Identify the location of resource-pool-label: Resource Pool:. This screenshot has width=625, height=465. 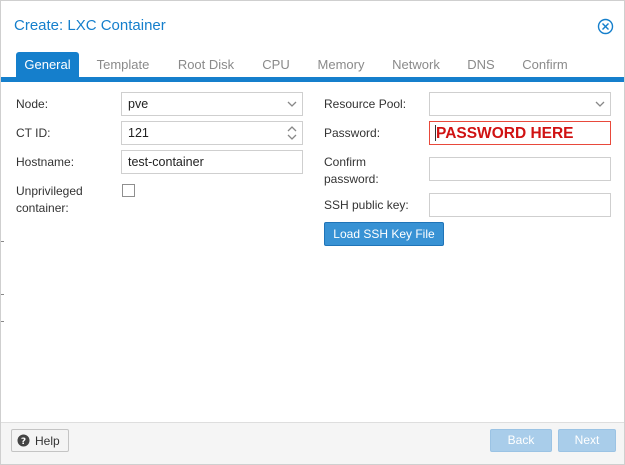
(365, 104).